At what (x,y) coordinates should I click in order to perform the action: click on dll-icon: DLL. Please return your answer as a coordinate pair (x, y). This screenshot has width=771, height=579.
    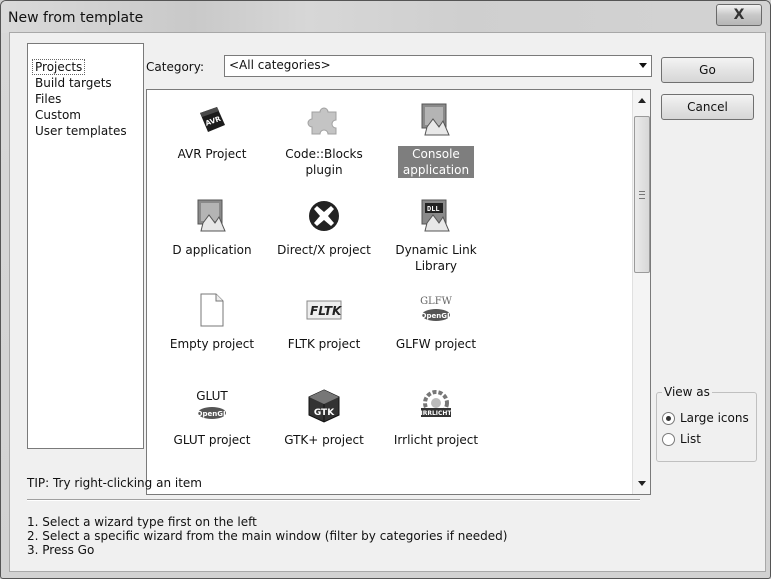
    Looking at the image, I should click on (436, 216).